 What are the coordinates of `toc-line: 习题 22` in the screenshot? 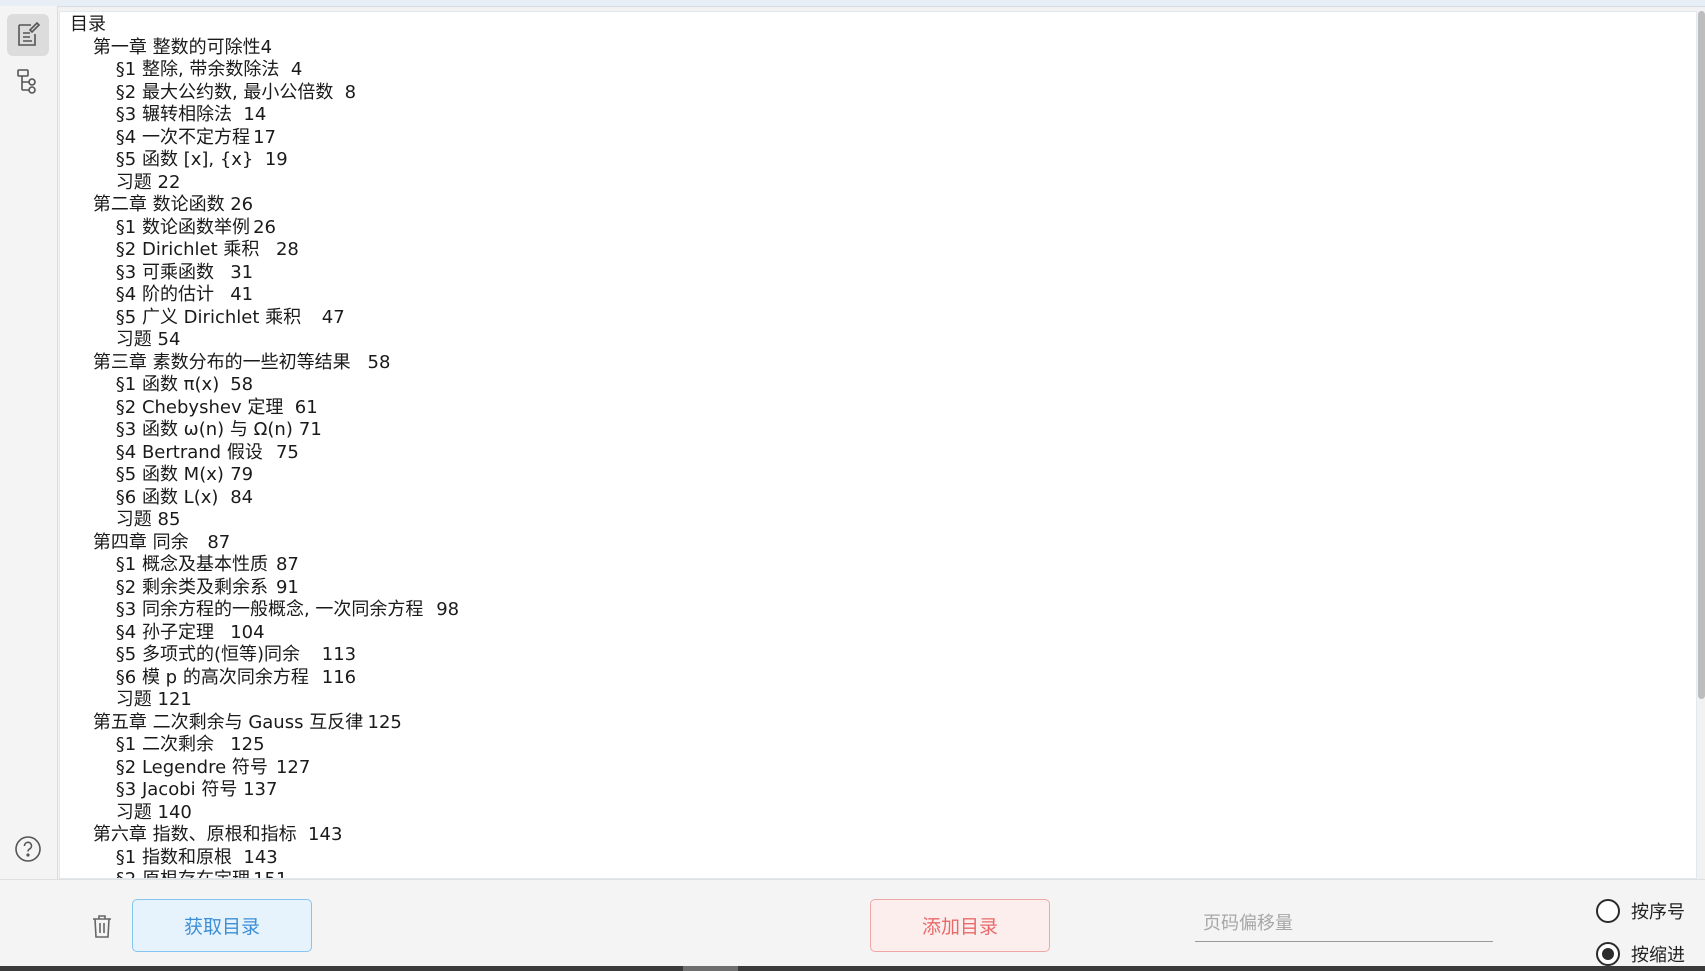 It's located at (125, 182).